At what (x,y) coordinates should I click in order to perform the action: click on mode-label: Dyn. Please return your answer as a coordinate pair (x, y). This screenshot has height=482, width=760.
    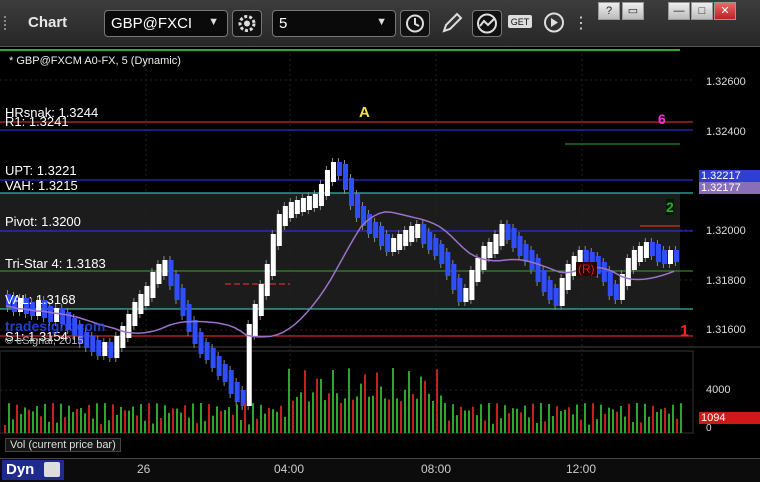
    Looking at the image, I should click on (20, 469).